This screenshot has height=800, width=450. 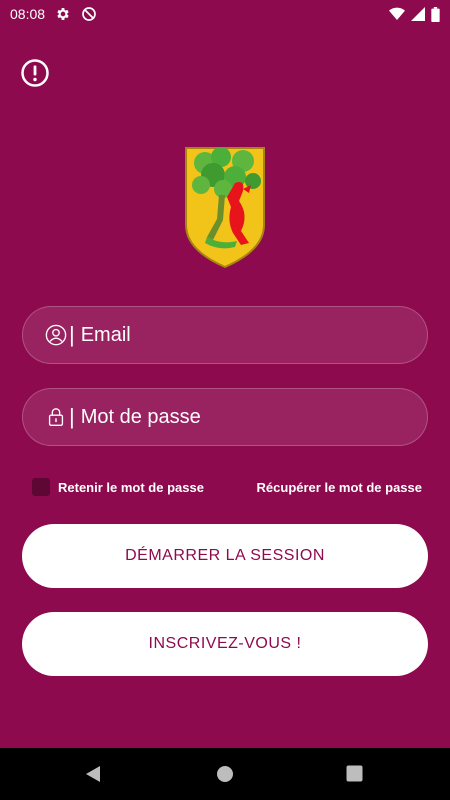 What do you see at coordinates (354, 773) in the screenshot?
I see `recents-icon` at bounding box center [354, 773].